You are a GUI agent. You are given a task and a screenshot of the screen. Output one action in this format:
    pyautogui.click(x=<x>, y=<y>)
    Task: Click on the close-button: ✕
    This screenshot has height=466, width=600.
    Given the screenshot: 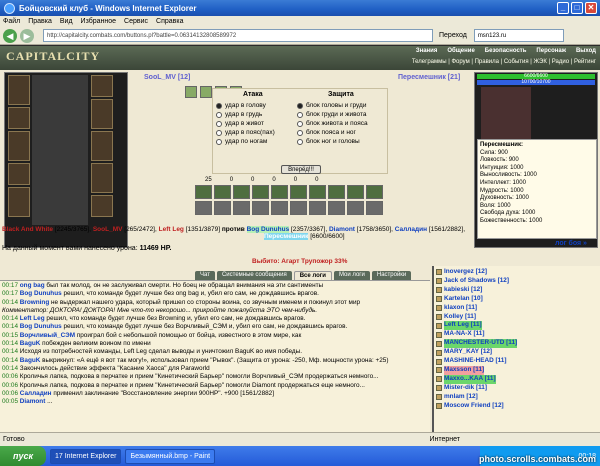 What is the action you would take?
    pyautogui.click(x=591, y=8)
    